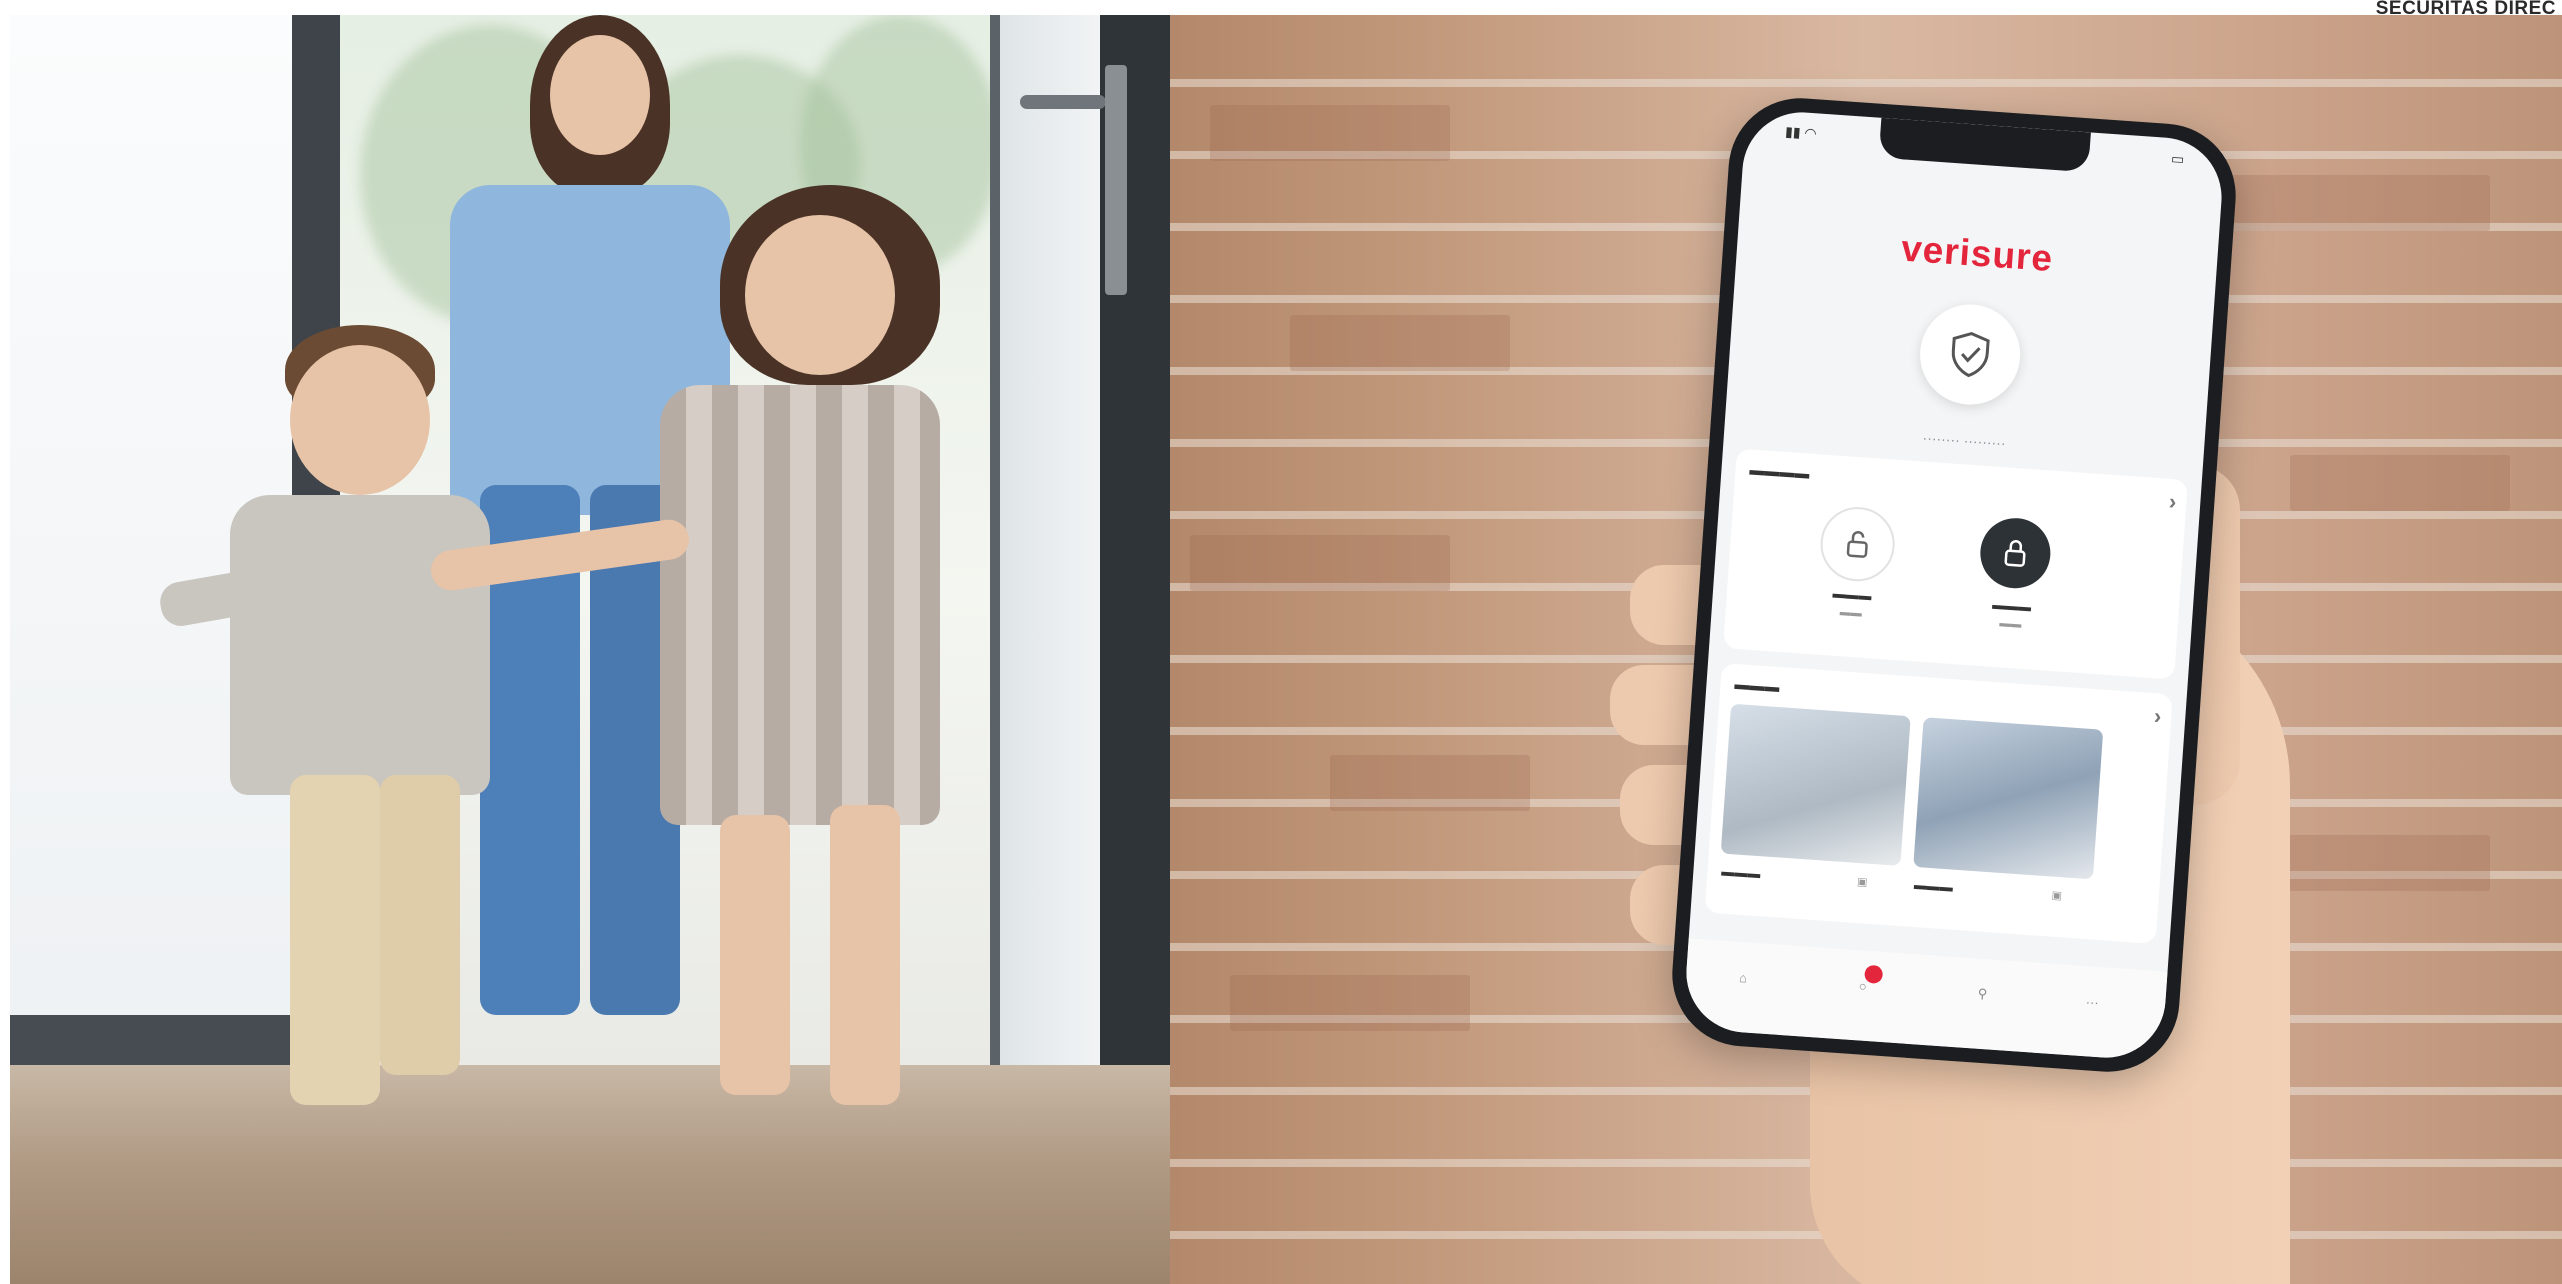 The image size is (2562, 1284). I want to click on alerts-icon: ○, so click(1864, 983).